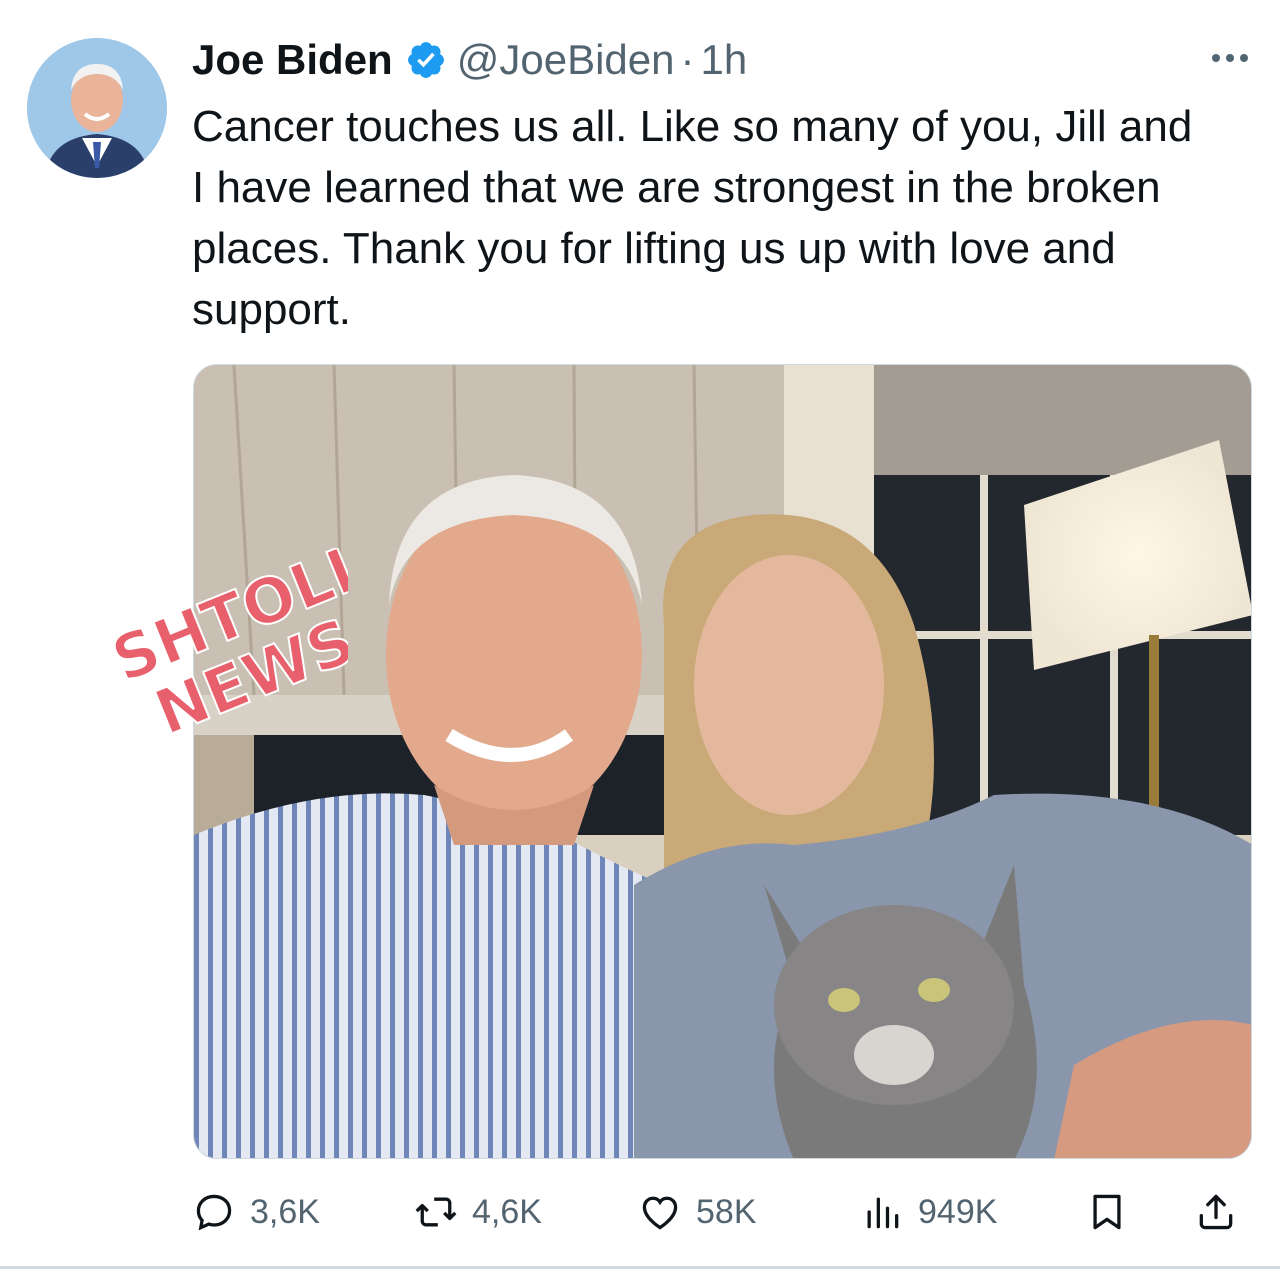 This screenshot has height=1269, width=1280. Describe the element at coordinates (436, 1212) in the screenshot. I see `repost-icon` at that location.